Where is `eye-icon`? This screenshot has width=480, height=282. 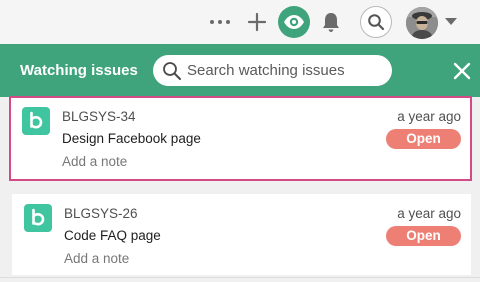 eye-icon is located at coordinates (294, 22).